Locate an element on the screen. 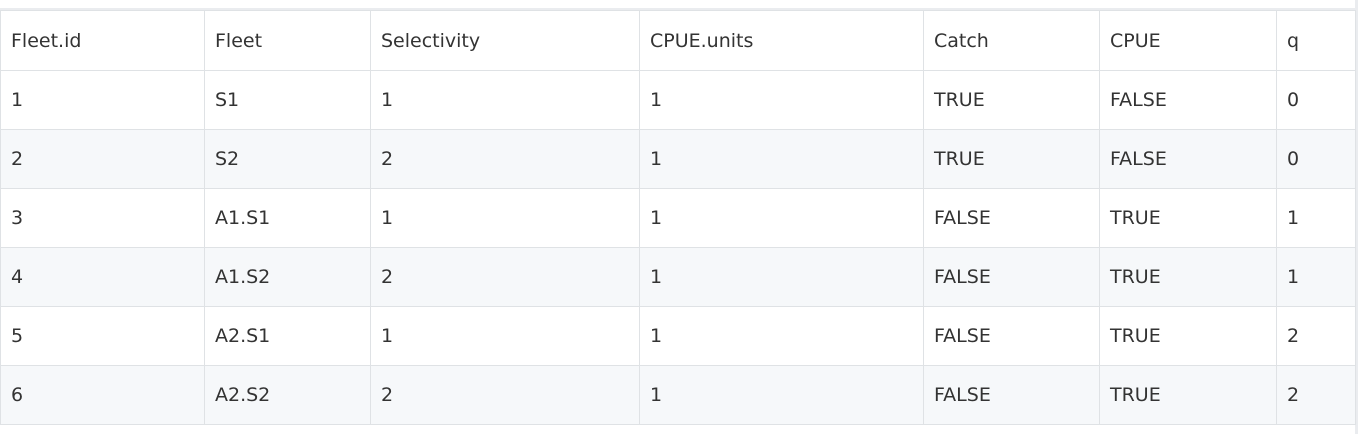 This screenshot has width=1367, height=434. table-row: 4 A1.S2 2 1 FALSE TRUE 1 is located at coordinates (678, 277).